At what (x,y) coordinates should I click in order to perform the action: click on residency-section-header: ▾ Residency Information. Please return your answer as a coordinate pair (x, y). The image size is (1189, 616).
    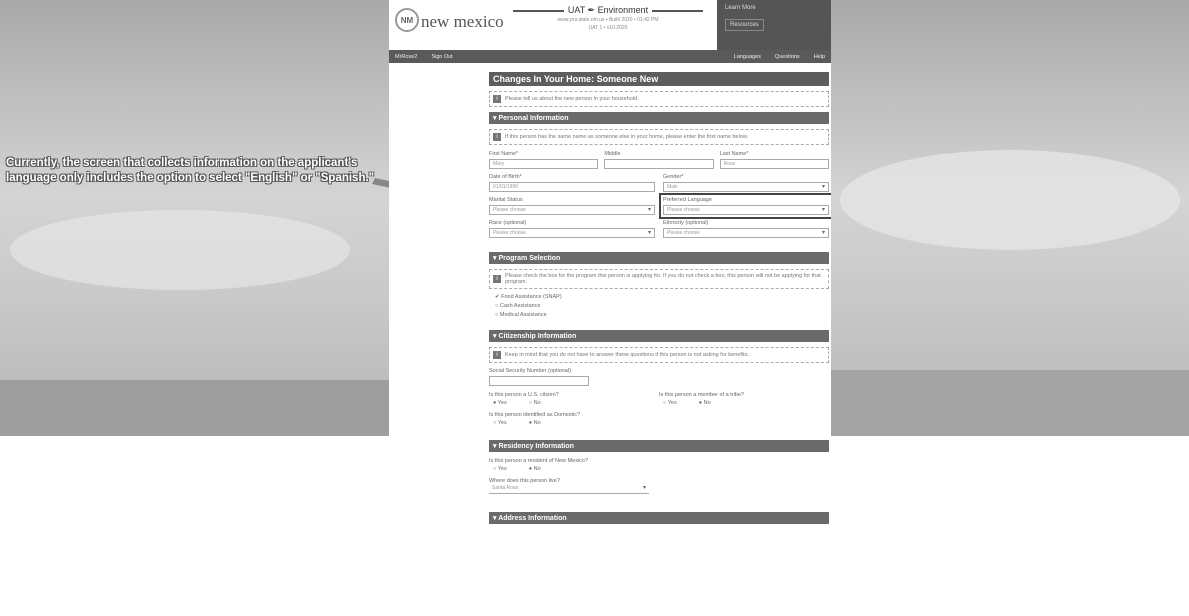
    Looking at the image, I should click on (659, 446).